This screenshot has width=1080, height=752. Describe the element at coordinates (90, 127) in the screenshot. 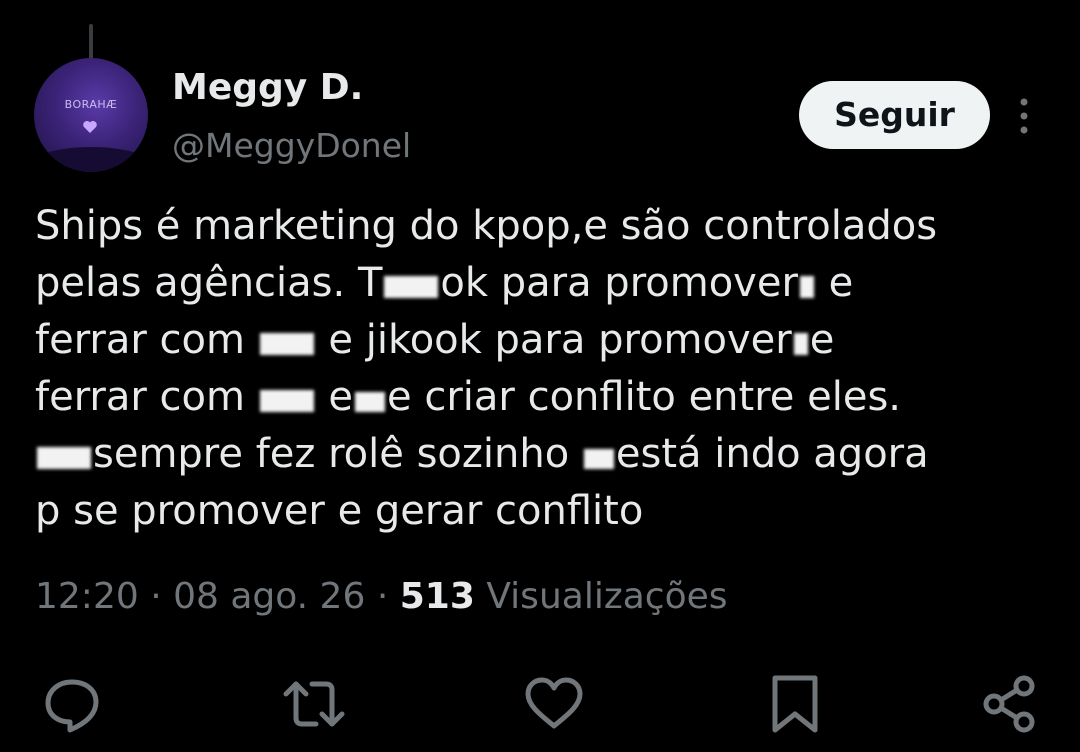

I see `heart-avatar-icon` at that location.